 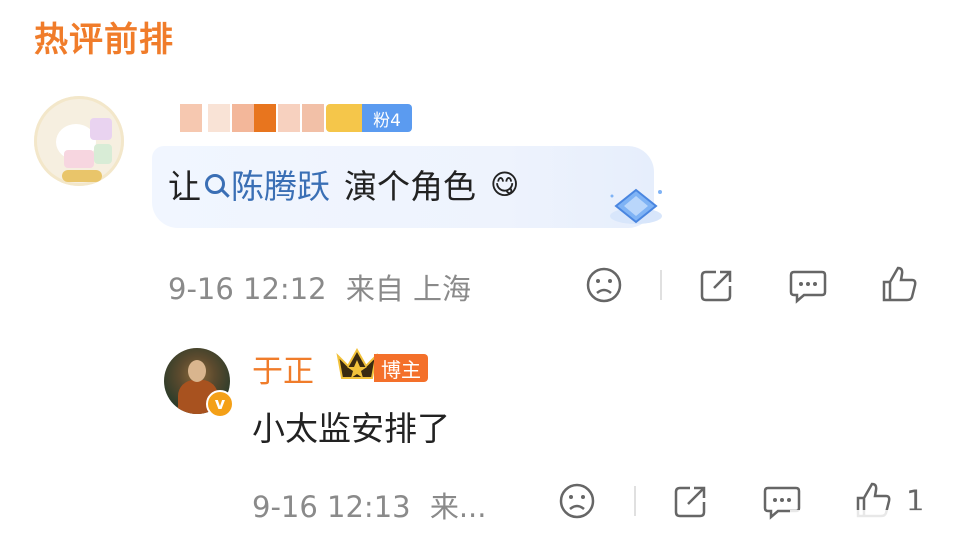 I want to click on user-mention-link: 陈腾跃, so click(x=267, y=184).